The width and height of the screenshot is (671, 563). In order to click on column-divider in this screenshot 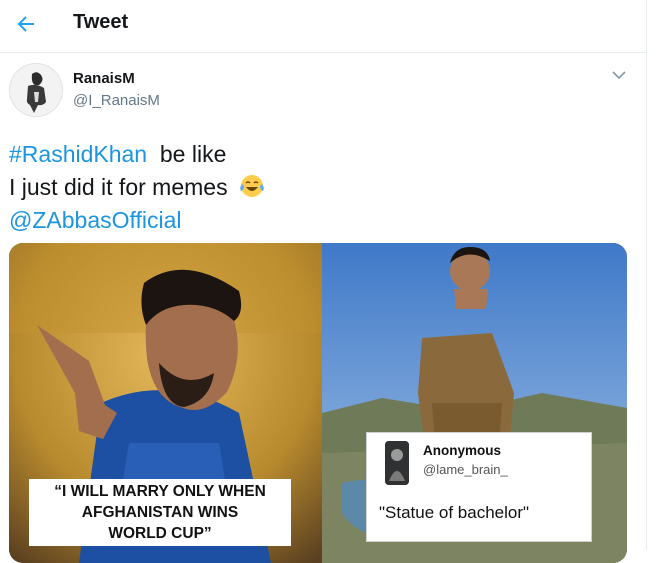, I will do `click(646, 275)`.